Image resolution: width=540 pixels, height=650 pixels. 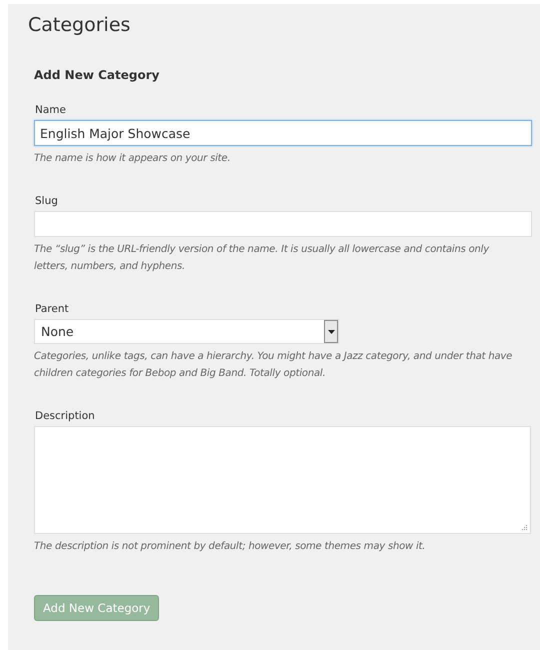 What do you see at coordinates (47, 201) in the screenshot?
I see `field-label: Slug` at bounding box center [47, 201].